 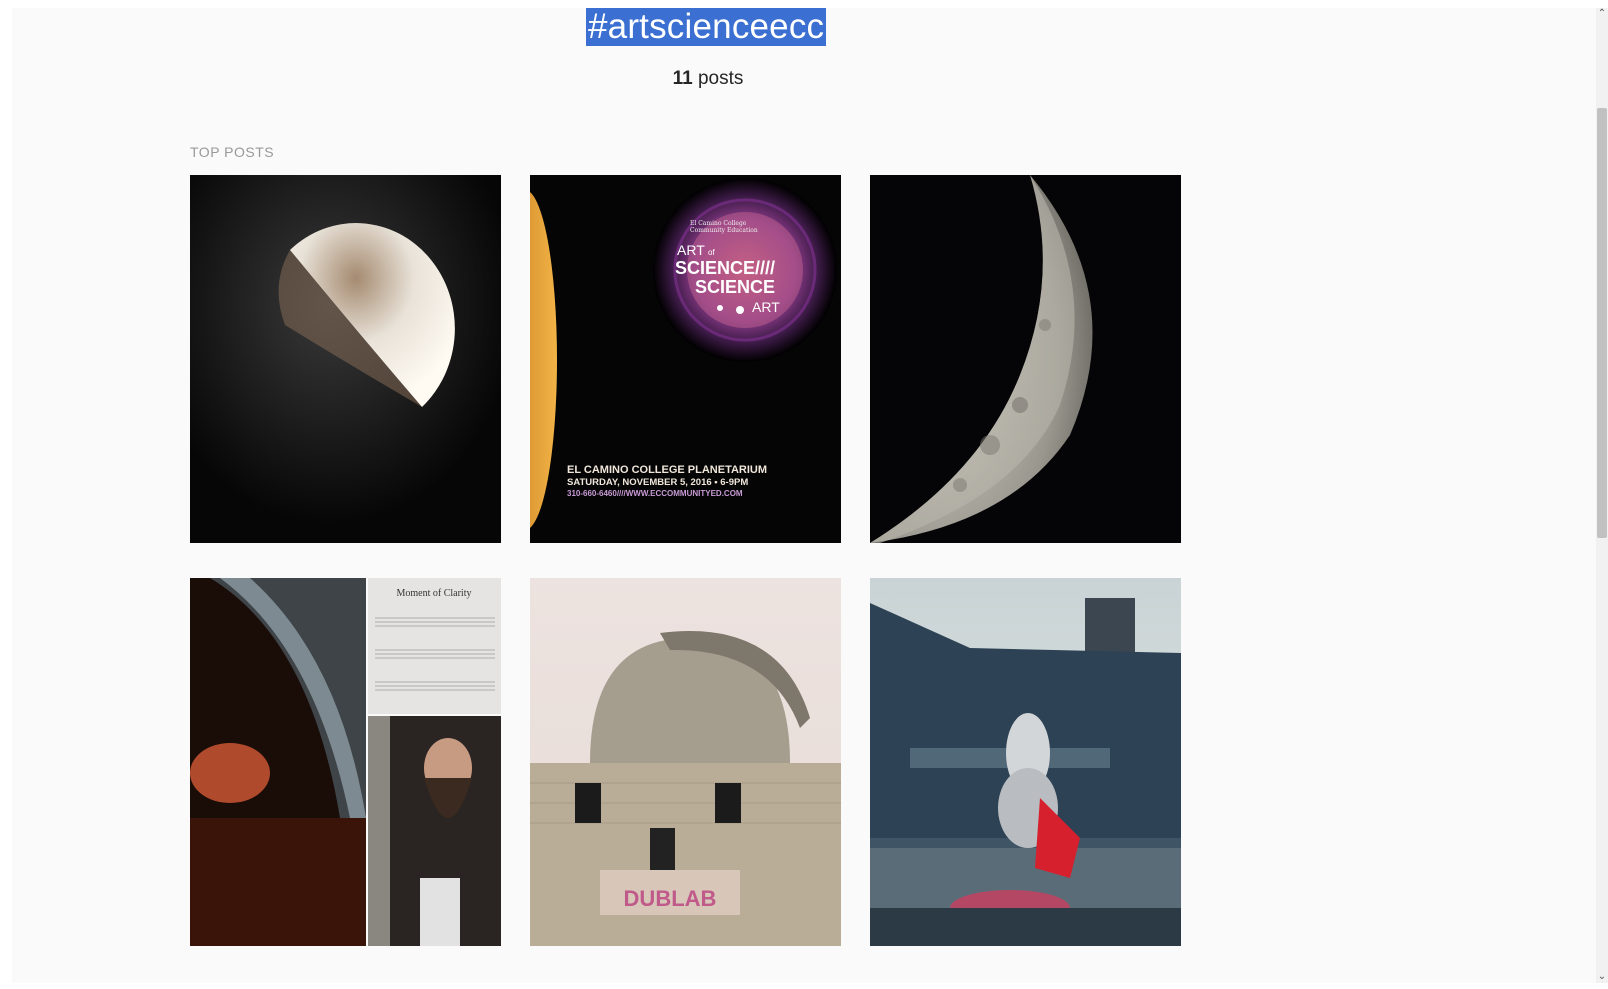 I want to click on poster-of: of, so click(x=711, y=252).